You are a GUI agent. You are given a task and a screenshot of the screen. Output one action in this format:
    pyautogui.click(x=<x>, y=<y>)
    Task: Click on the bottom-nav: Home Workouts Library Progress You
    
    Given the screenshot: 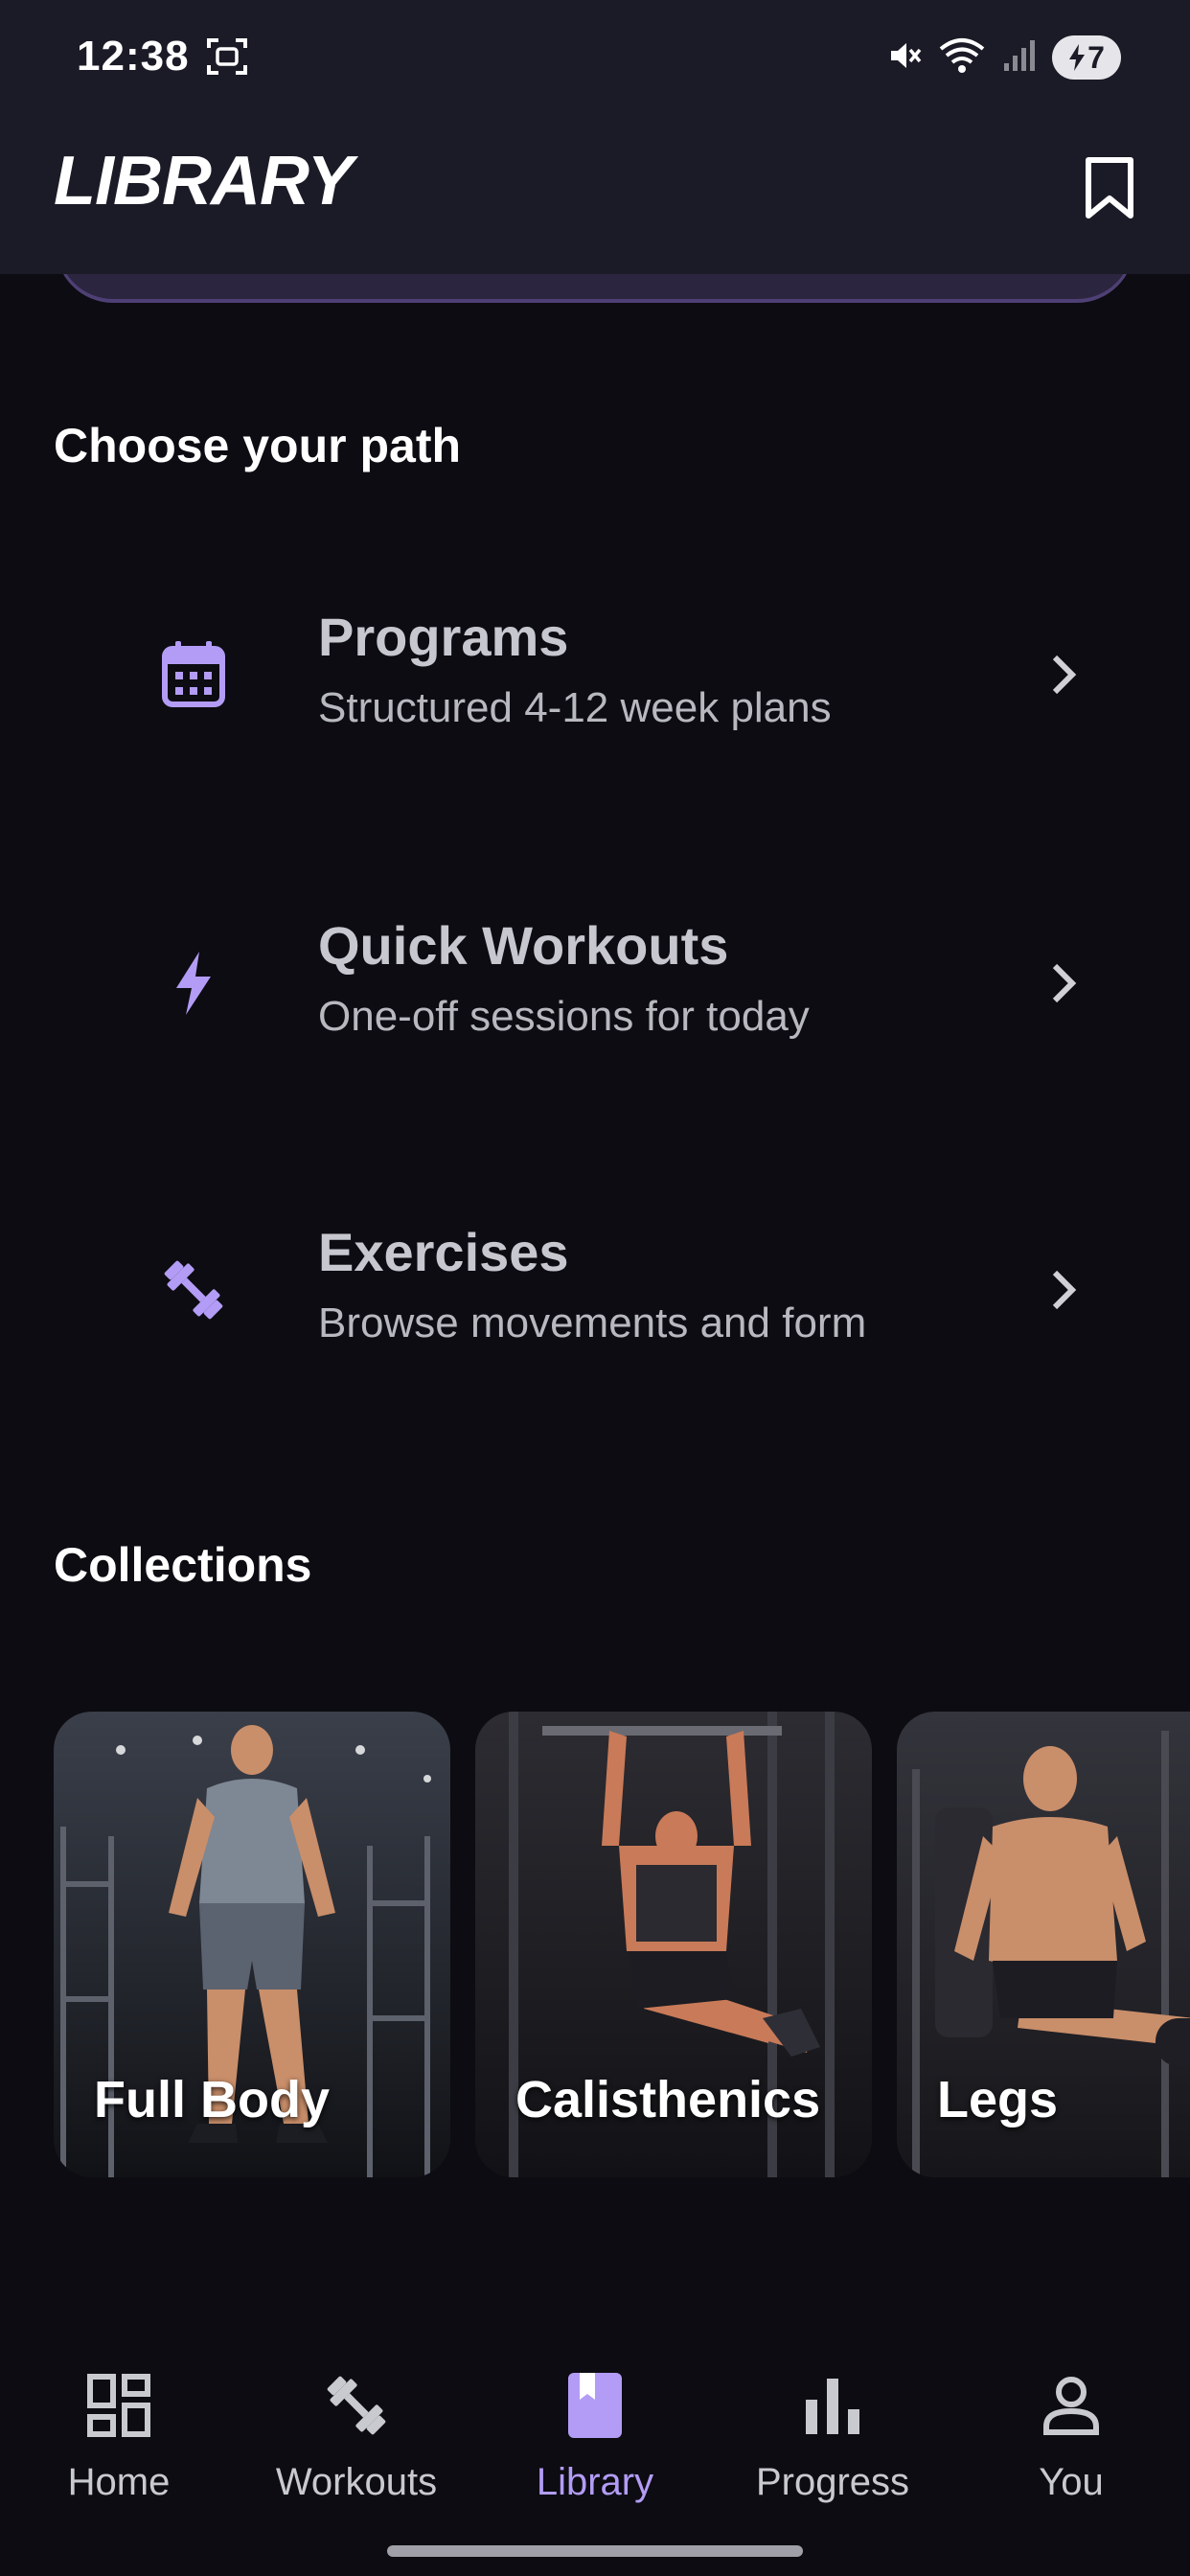 What is the action you would take?
    pyautogui.click(x=595, y=2447)
    